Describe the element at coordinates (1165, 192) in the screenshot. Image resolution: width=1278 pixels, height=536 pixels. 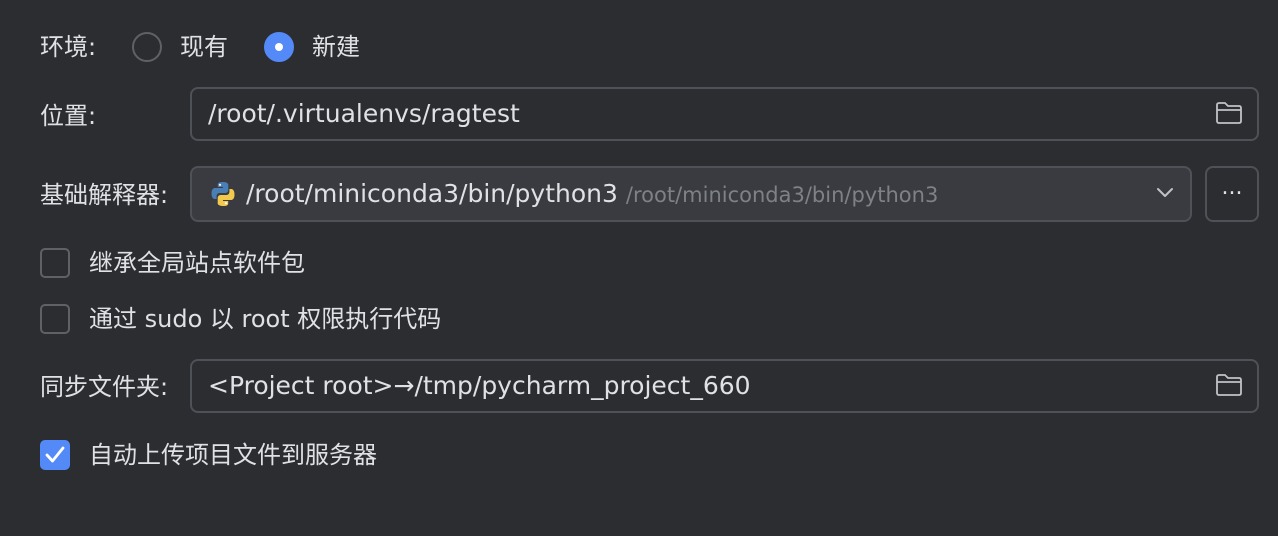
I see `chevron-down-icon` at that location.